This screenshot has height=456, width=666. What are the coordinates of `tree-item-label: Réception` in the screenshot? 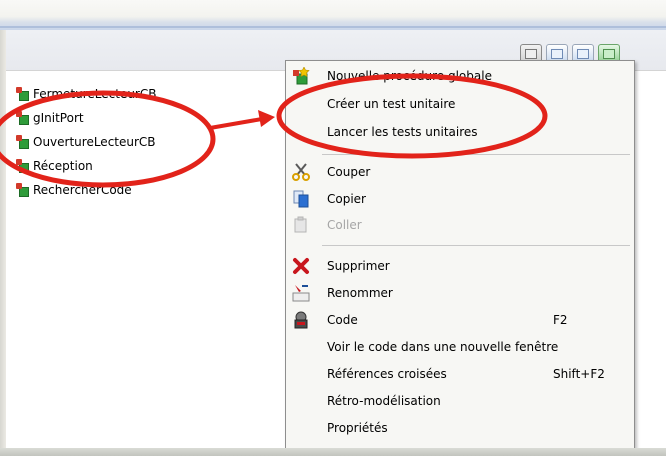 It's located at (63, 166).